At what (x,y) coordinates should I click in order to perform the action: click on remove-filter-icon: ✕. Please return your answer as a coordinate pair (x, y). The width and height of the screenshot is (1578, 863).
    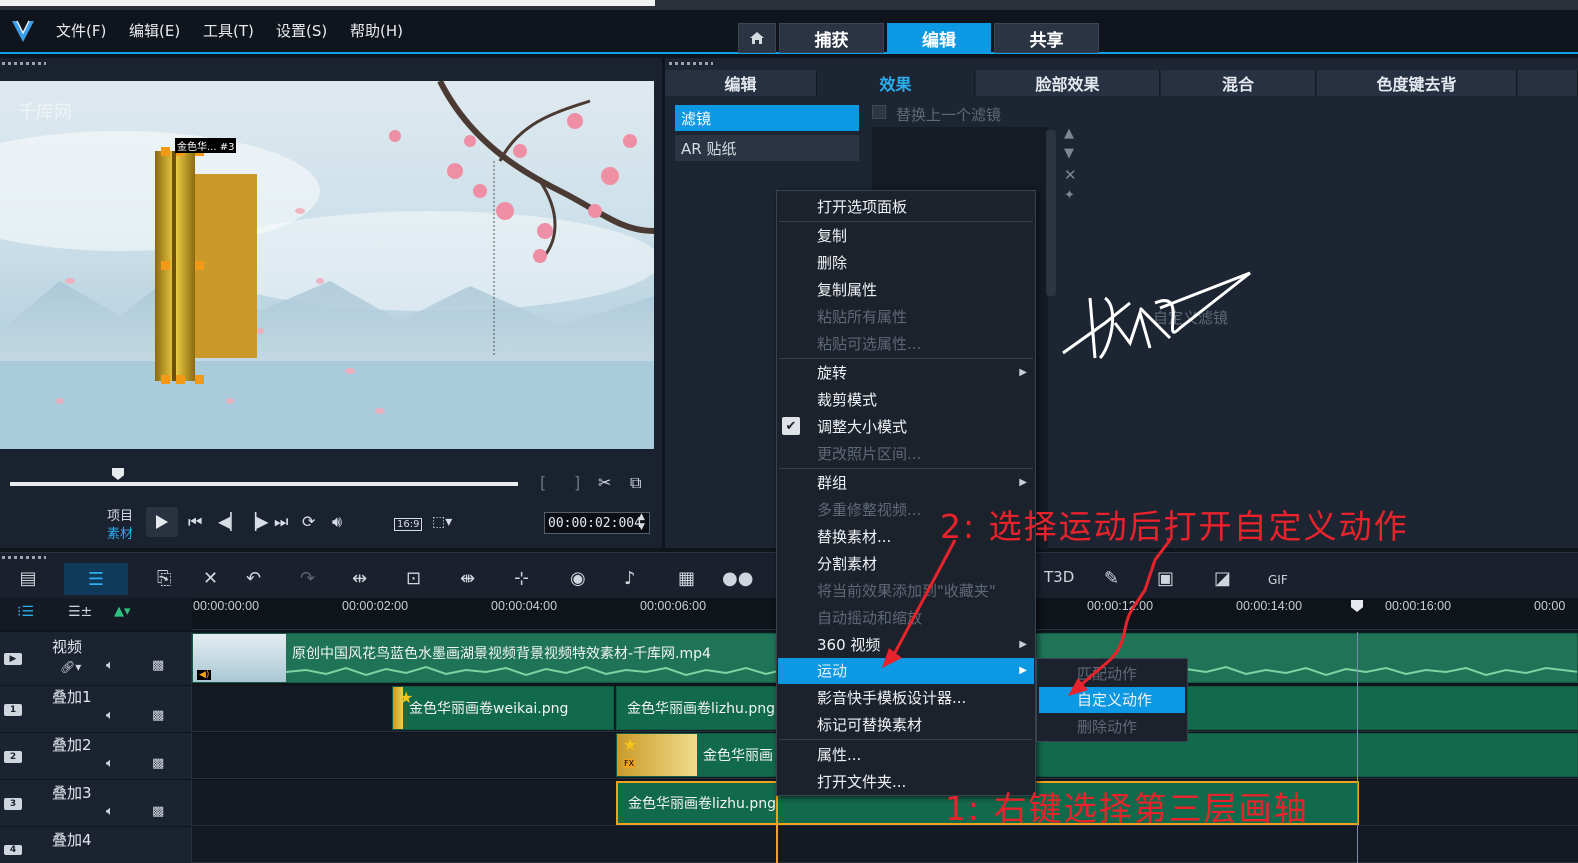
    Looking at the image, I should click on (1070, 175).